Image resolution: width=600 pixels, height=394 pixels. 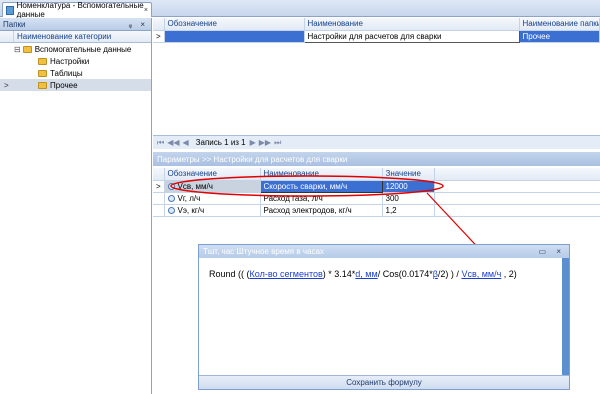 I want to click on last-record-icon: ⏭, so click(x=277, y=143).